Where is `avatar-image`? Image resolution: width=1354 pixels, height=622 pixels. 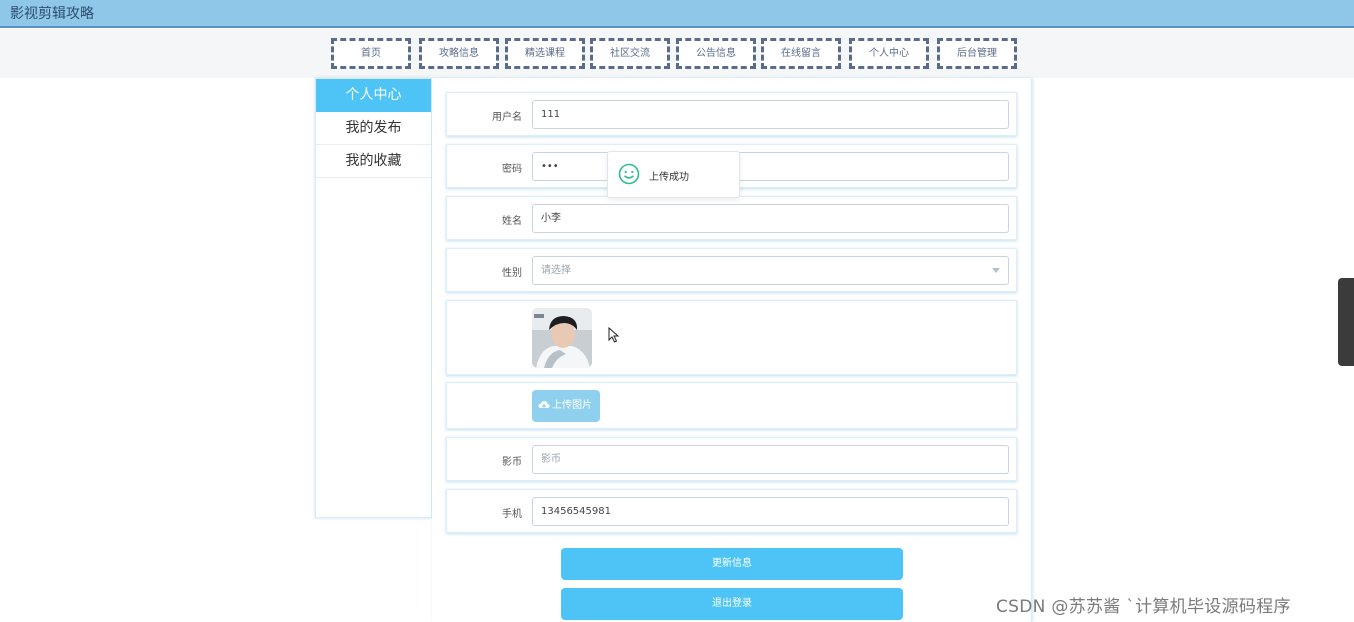
avatar-image is located at coordinates (562, 338).